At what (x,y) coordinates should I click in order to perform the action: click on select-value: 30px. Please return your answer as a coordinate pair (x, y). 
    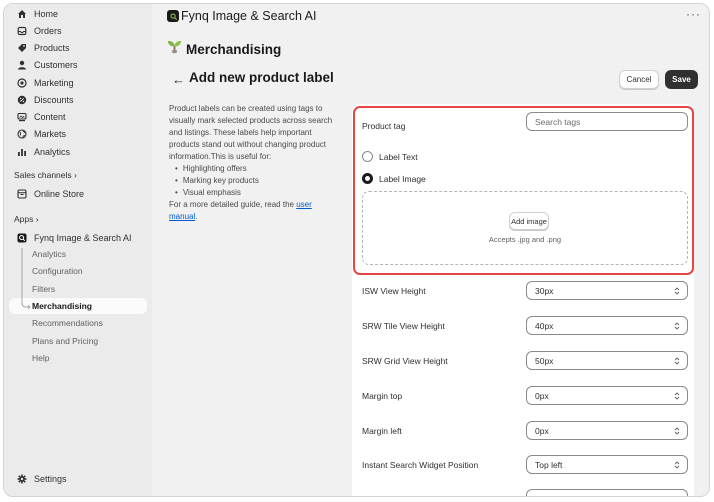
    Looking at the image, I should click on (544, 290).